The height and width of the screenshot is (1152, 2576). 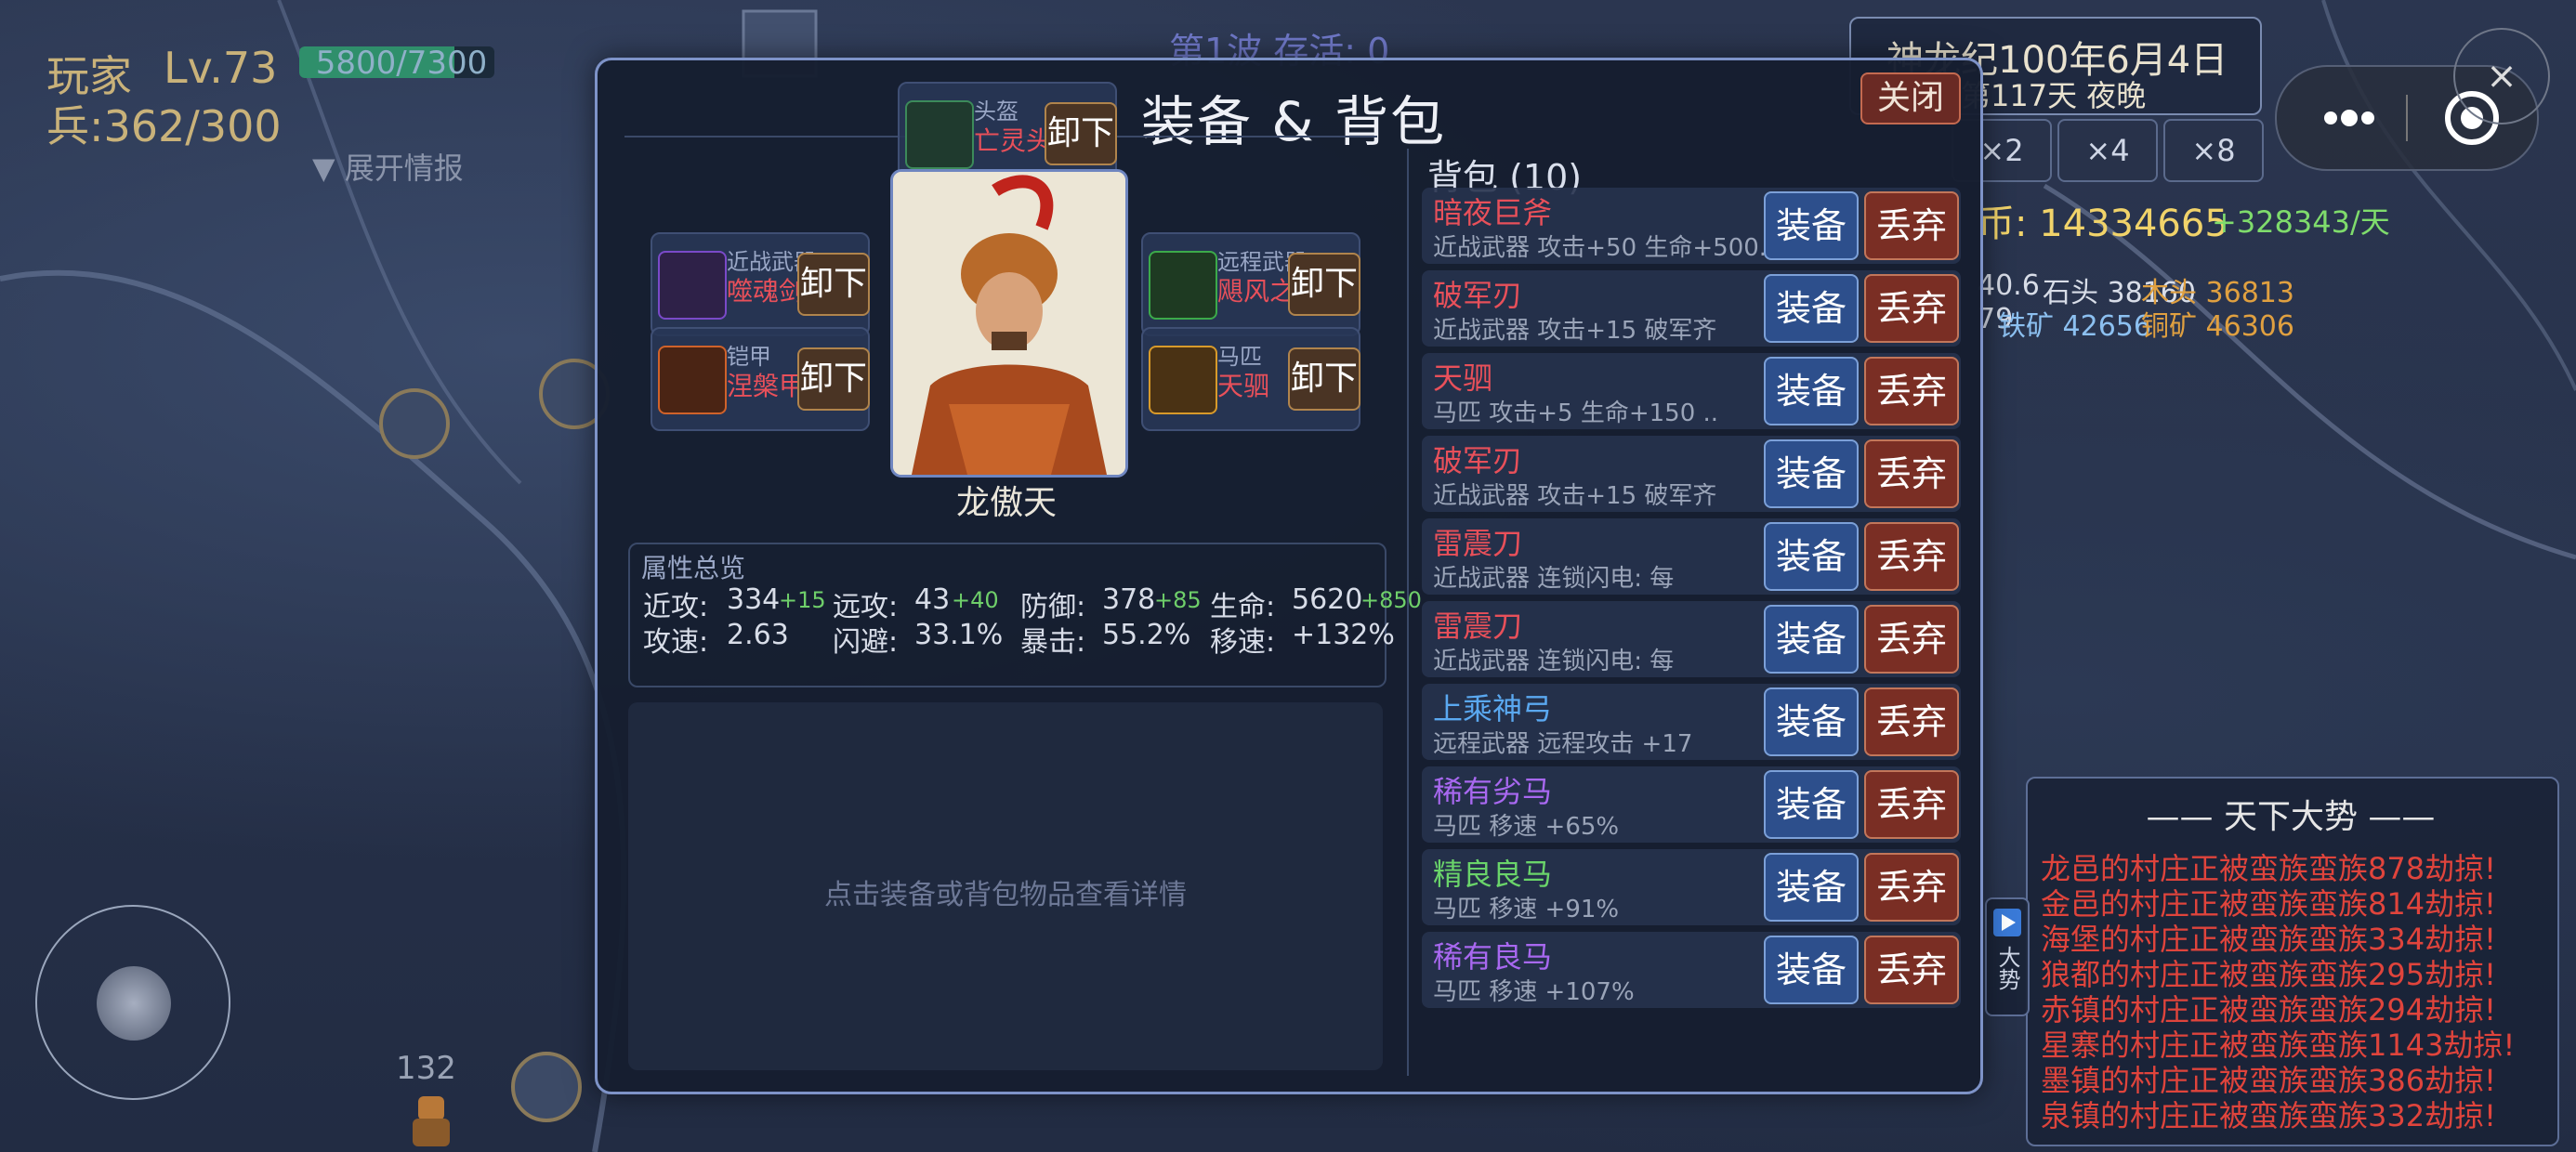 I want to click on speed-x8-button: ×8, so click(x=2213, y=150).